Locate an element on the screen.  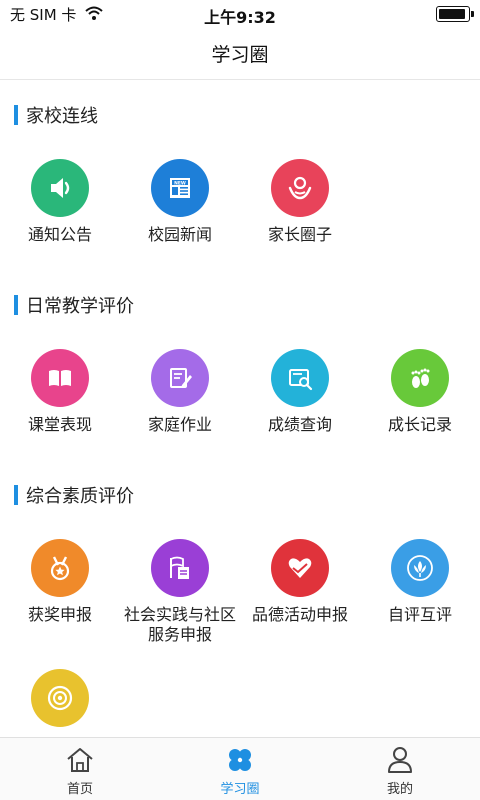
social-practice-label-line2: 服务申报 is located at coordinates (179, 634).